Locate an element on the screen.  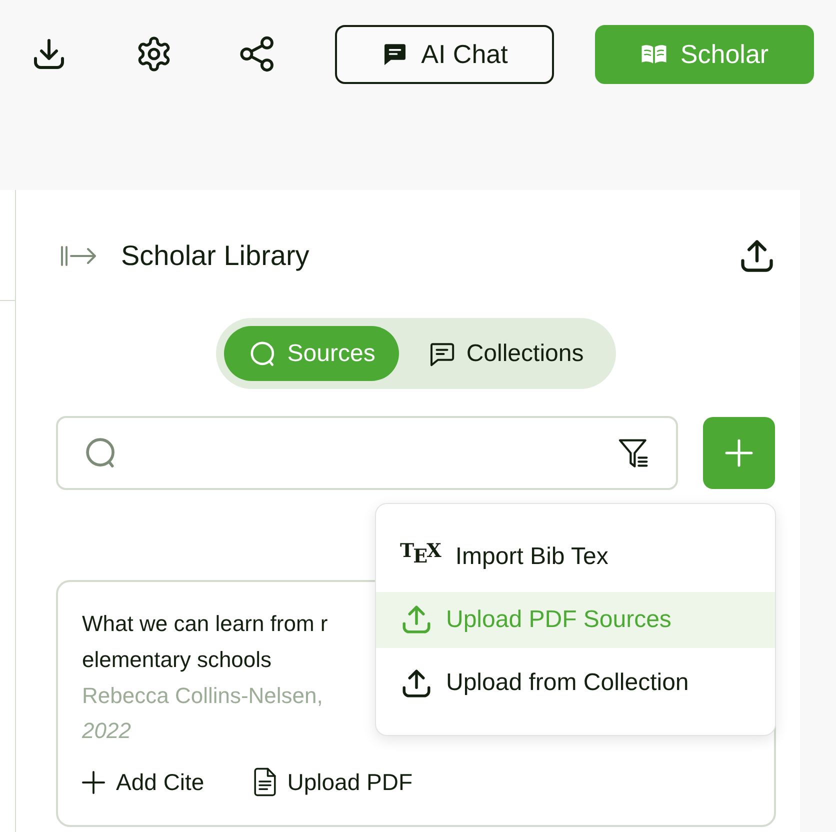
panel-title: Scholar Library is located at coordinates (215, 256).